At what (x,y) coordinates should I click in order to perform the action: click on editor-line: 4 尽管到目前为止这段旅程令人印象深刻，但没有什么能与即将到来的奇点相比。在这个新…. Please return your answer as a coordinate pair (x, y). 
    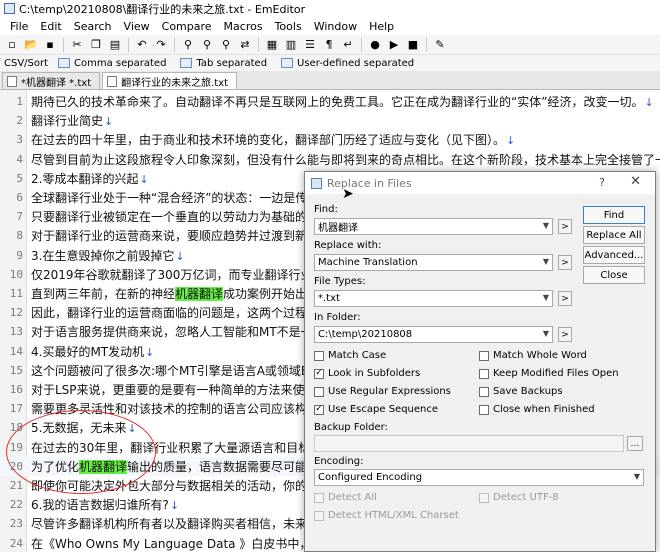
    Looking at the image, I should click on (330, 159).